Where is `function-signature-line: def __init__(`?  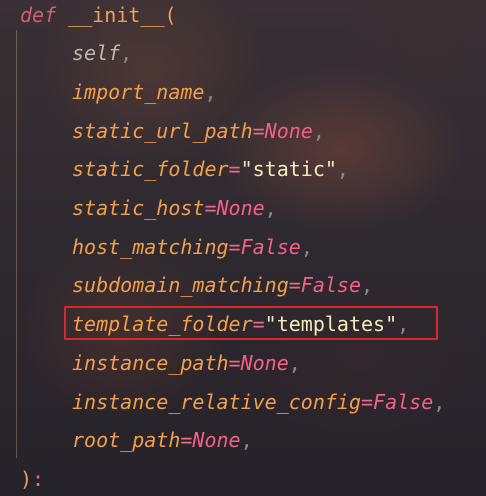 function-signature-line: def __init__( is located at coordinates (98, 15).